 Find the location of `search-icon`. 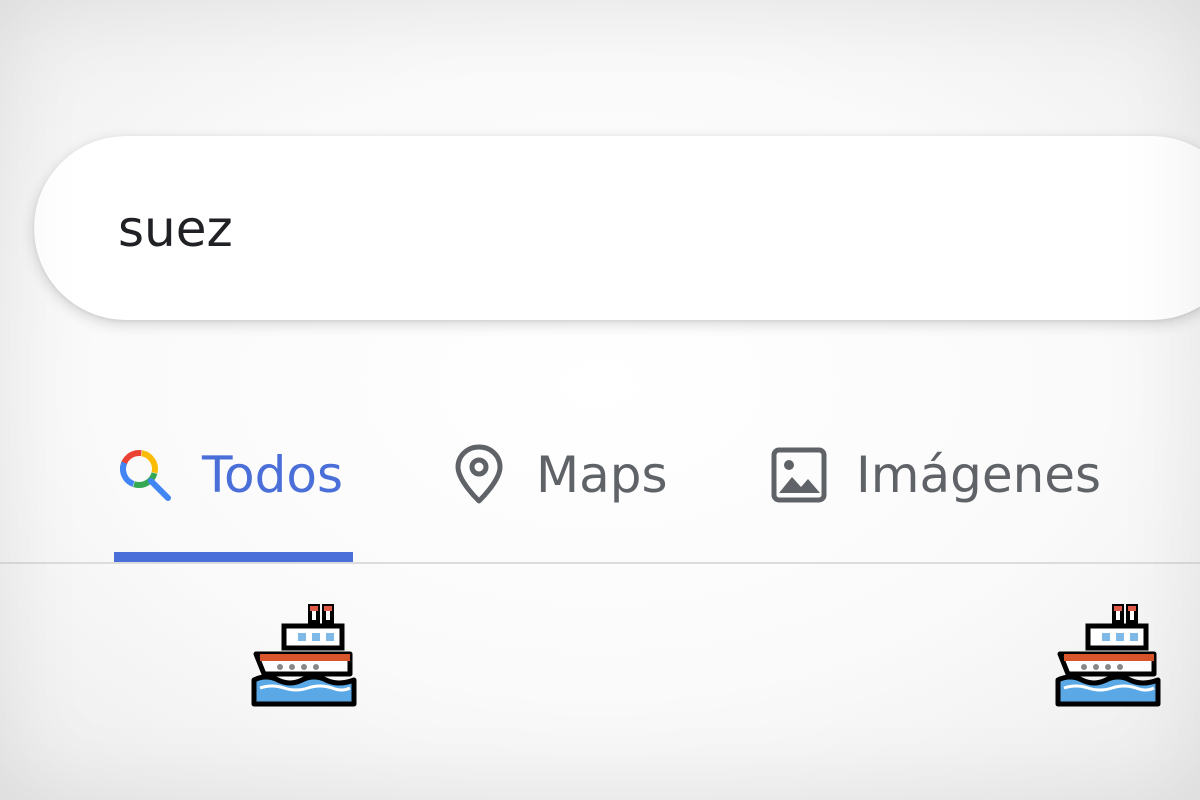

search-icon is located at coordinates (145, 475).